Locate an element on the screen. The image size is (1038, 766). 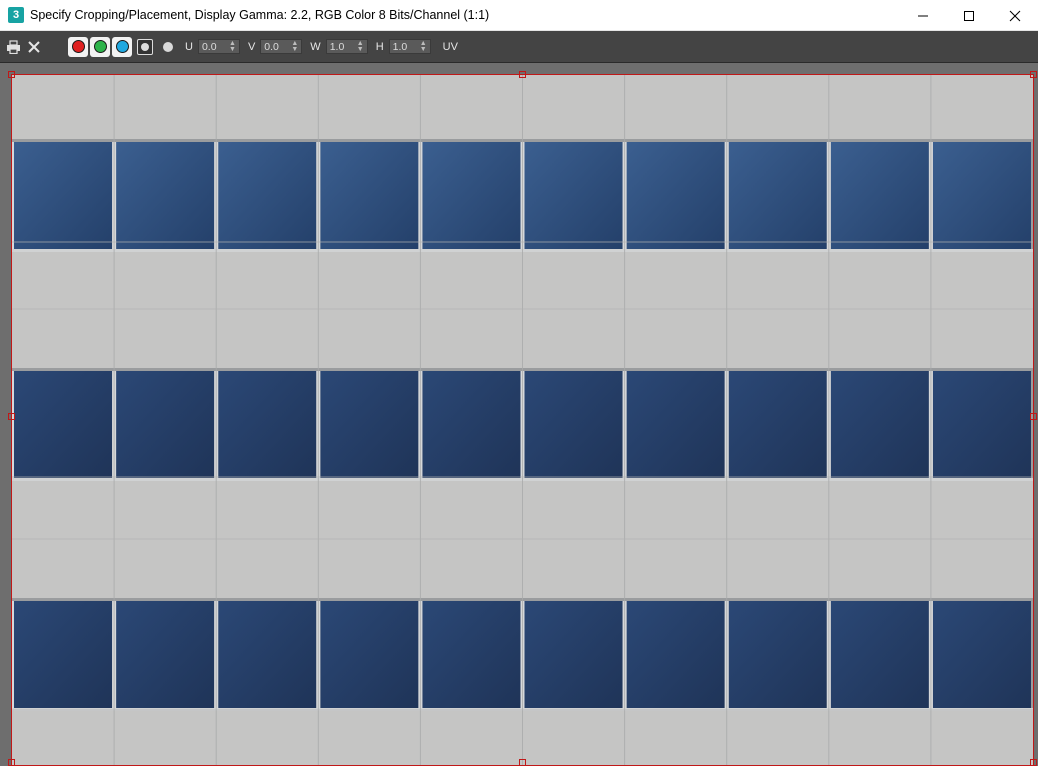
u-spinner: 0.0 ▲ ▼ is located at coordinates (218, 46).